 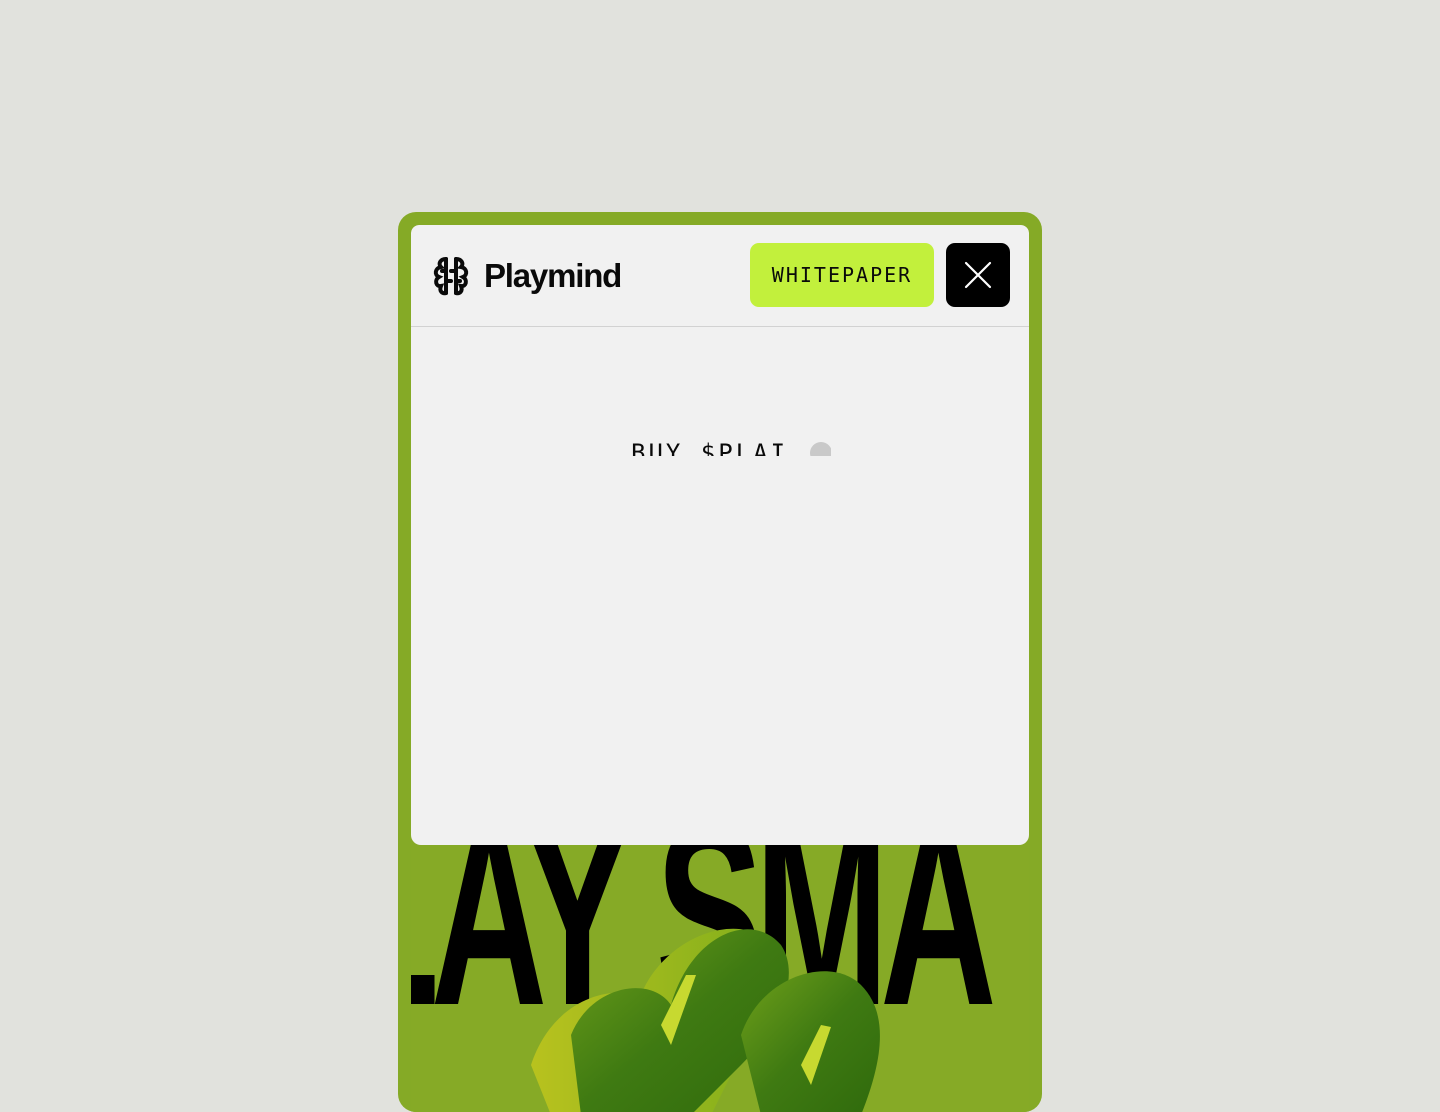 I want to click on menu-item-buy: BUY $PLAI, so click(x=731, y=447).